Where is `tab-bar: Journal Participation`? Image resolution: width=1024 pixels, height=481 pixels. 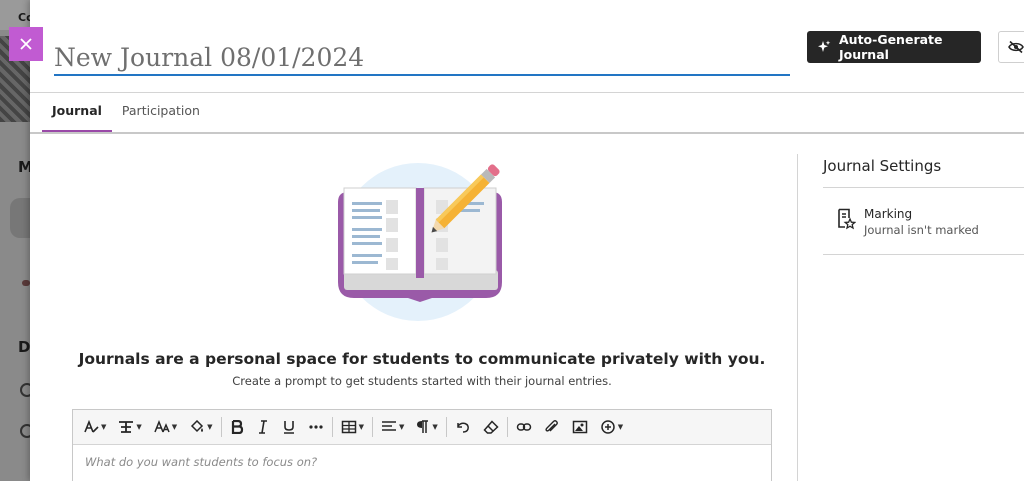 tab-bar: Journal Participation is located at coordinates (126, 113).